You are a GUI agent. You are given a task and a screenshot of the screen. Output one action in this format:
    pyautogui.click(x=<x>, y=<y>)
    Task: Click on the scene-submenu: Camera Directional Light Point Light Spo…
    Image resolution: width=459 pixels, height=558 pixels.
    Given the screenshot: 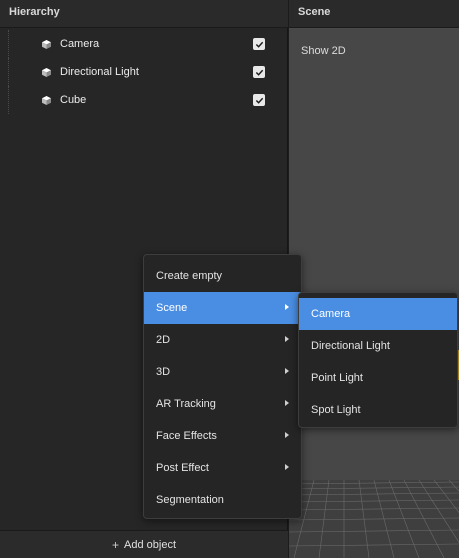 What is the action you would take?
    pyautogui.click(x=378, y=360)
    